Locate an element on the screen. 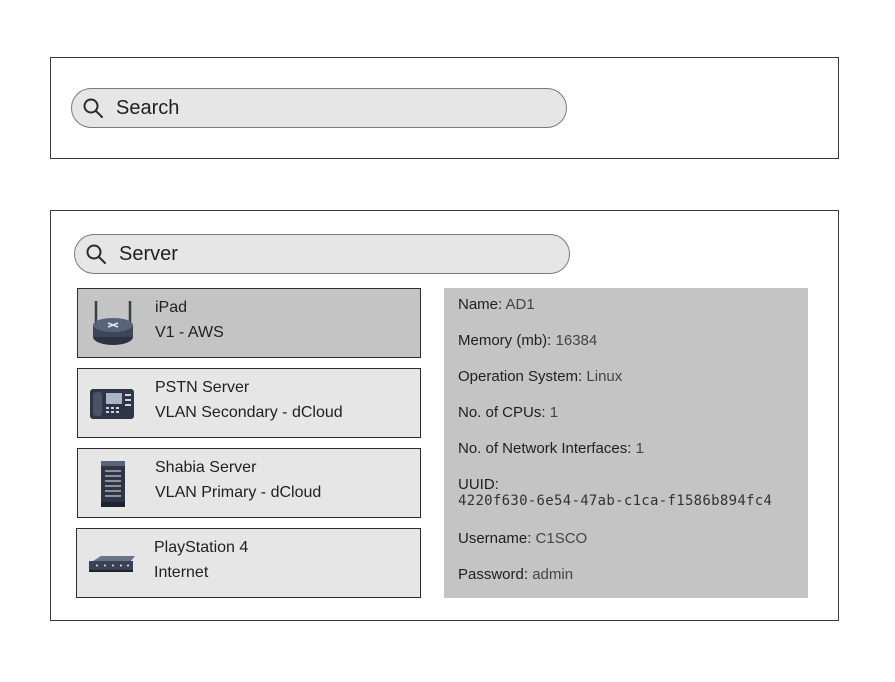 Image resolution: width=895 pixels, height=682 pixels. detail-cpus-value: 1 is located at coordinates (554, 412).